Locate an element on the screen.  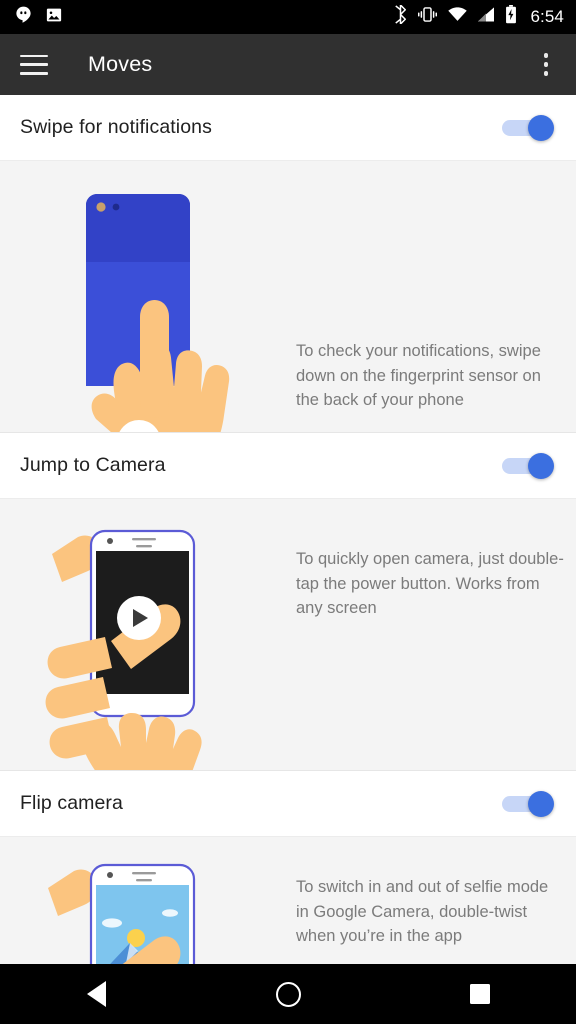
hand-holding-phone-illustration is located at coordinates (123, 649).